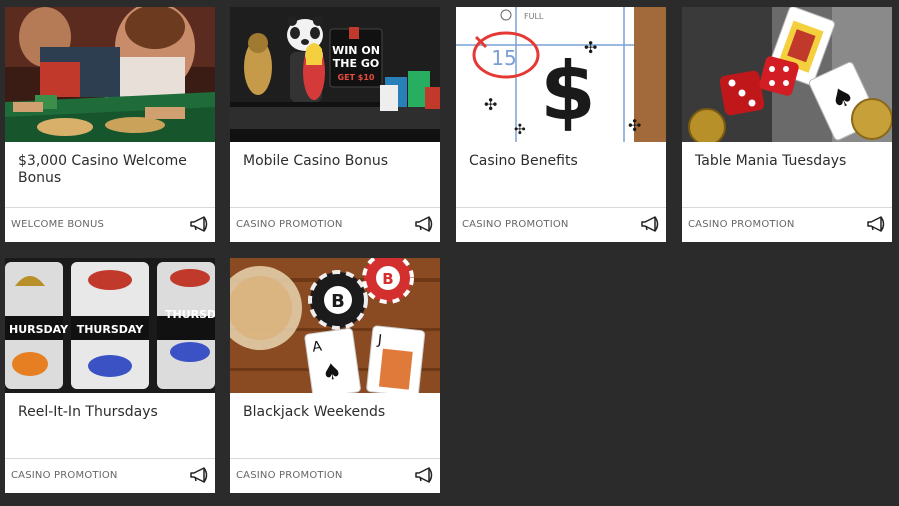 This screenshot has height=506, width=899. Describe the element at coordinates (356, 63) in the screenshot. I see `the-go-label: THE GO` at that location.